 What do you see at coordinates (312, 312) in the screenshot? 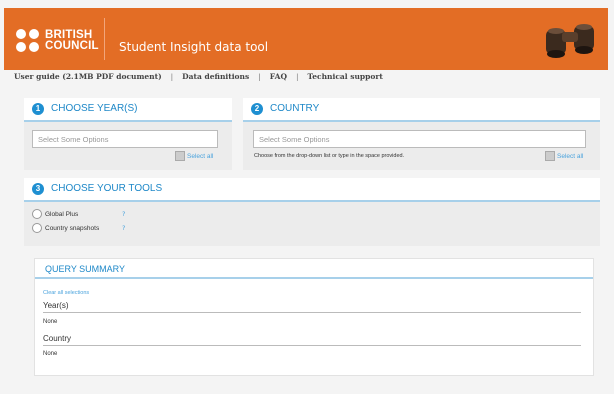
I see `summary-year-rule` at bounding box center [312, 312].